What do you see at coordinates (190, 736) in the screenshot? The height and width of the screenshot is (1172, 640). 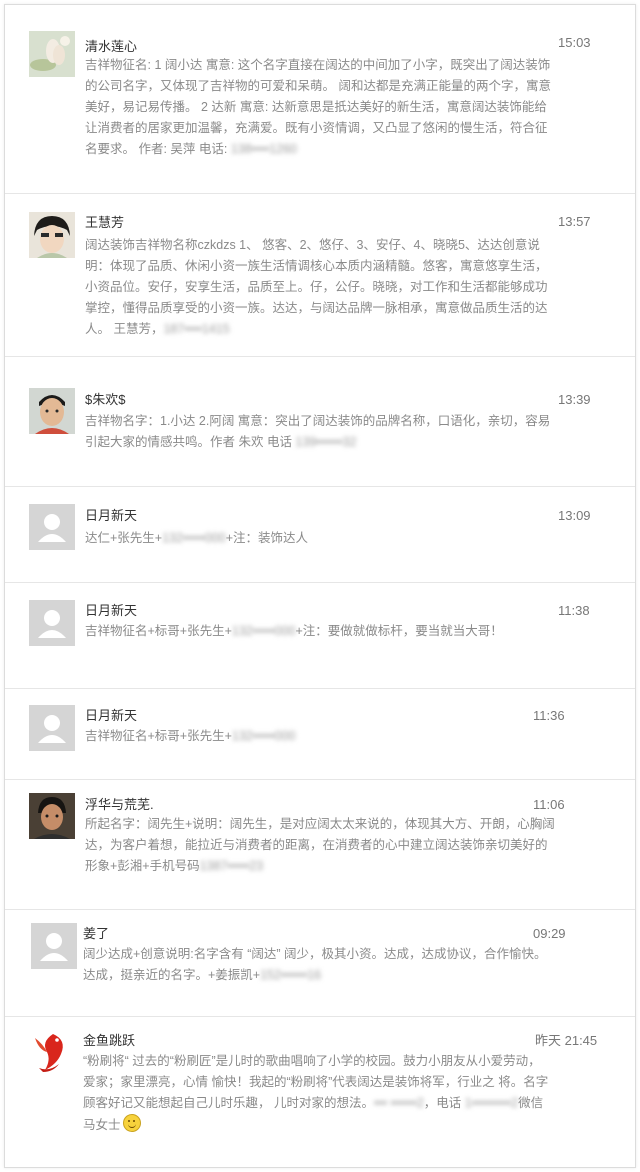 I see `comment-text: 吉祥物征名+标哥+张先生+132•••••000` at bounding box center [190, 736].